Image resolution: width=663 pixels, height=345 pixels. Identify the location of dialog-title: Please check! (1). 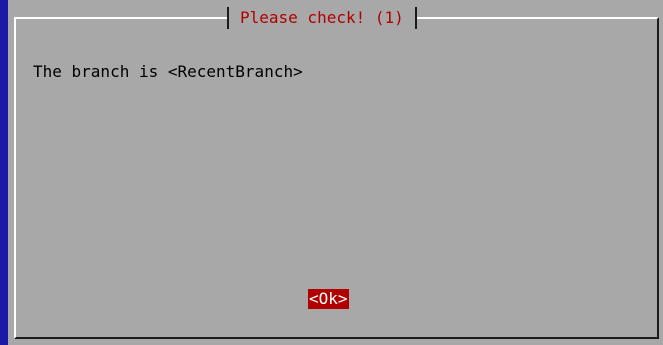
(322, 17).